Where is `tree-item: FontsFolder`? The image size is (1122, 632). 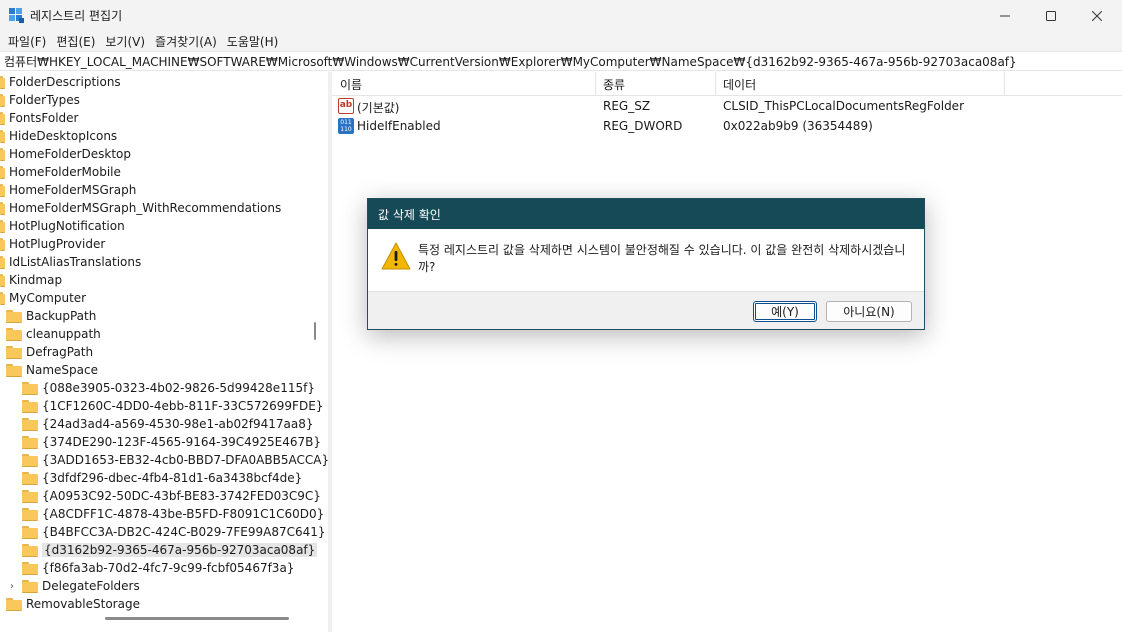
tree-item: FontsFolder is located at coordinates (39, 118).